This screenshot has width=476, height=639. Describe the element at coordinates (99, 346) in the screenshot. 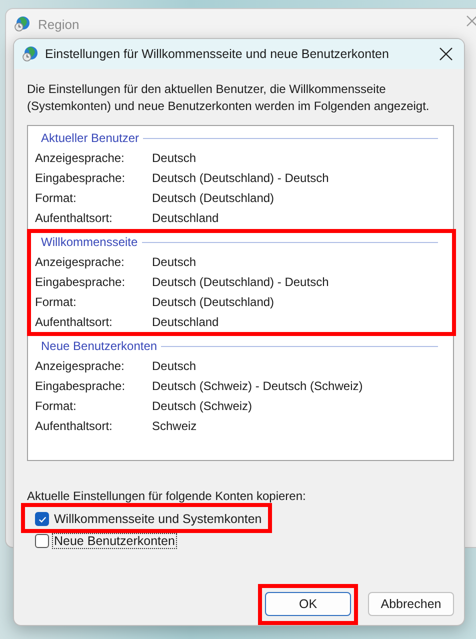

I see `section-header: Neue Benutzerkonten` at that location.